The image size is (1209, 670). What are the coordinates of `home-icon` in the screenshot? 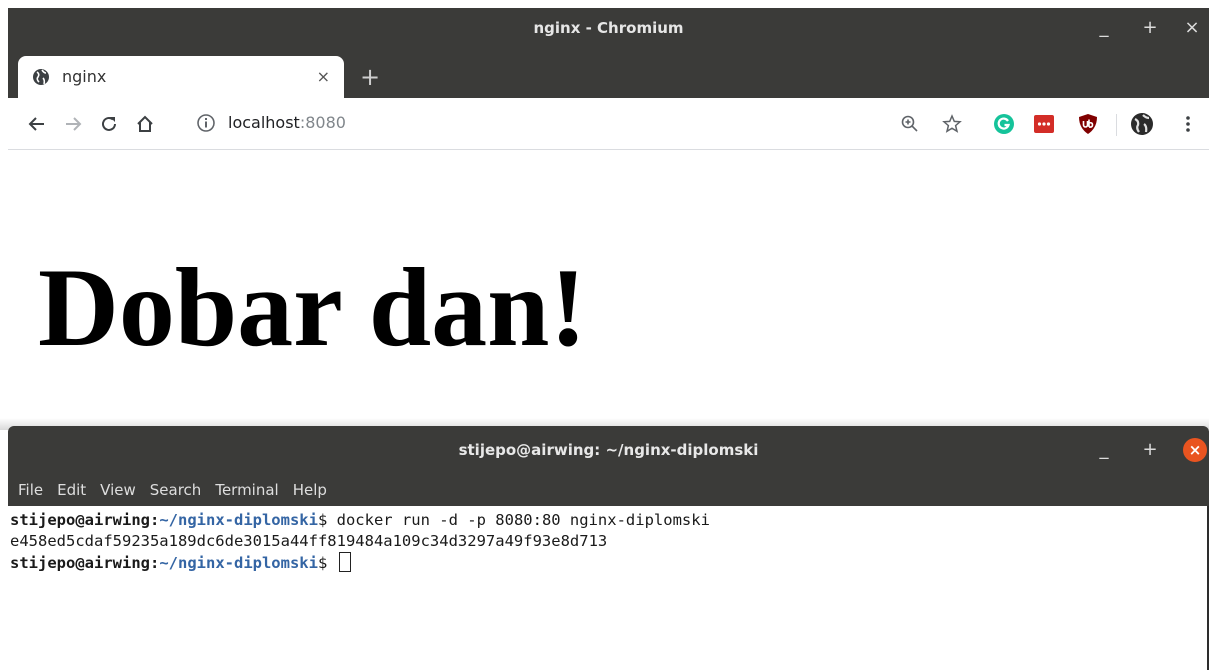 It's located at (145, 123).